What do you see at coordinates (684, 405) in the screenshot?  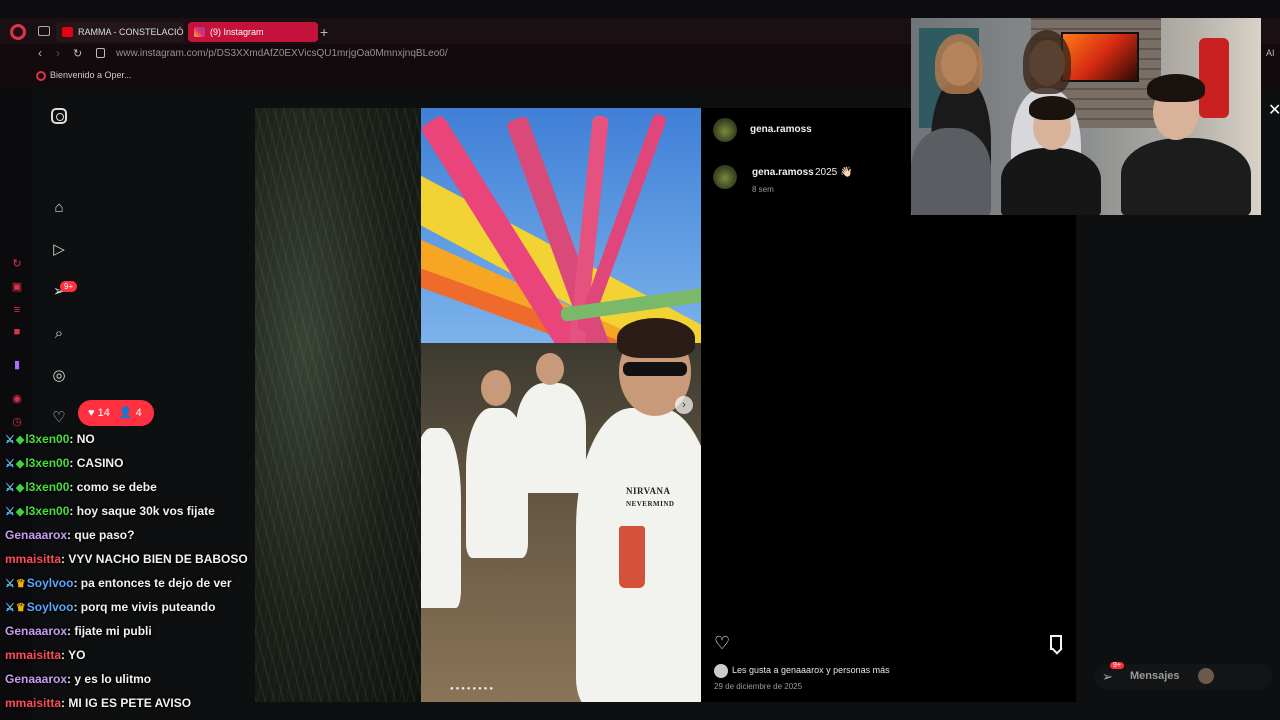 I see `next-photo-arrow-icon: ›` at bounding box center [684, 405].